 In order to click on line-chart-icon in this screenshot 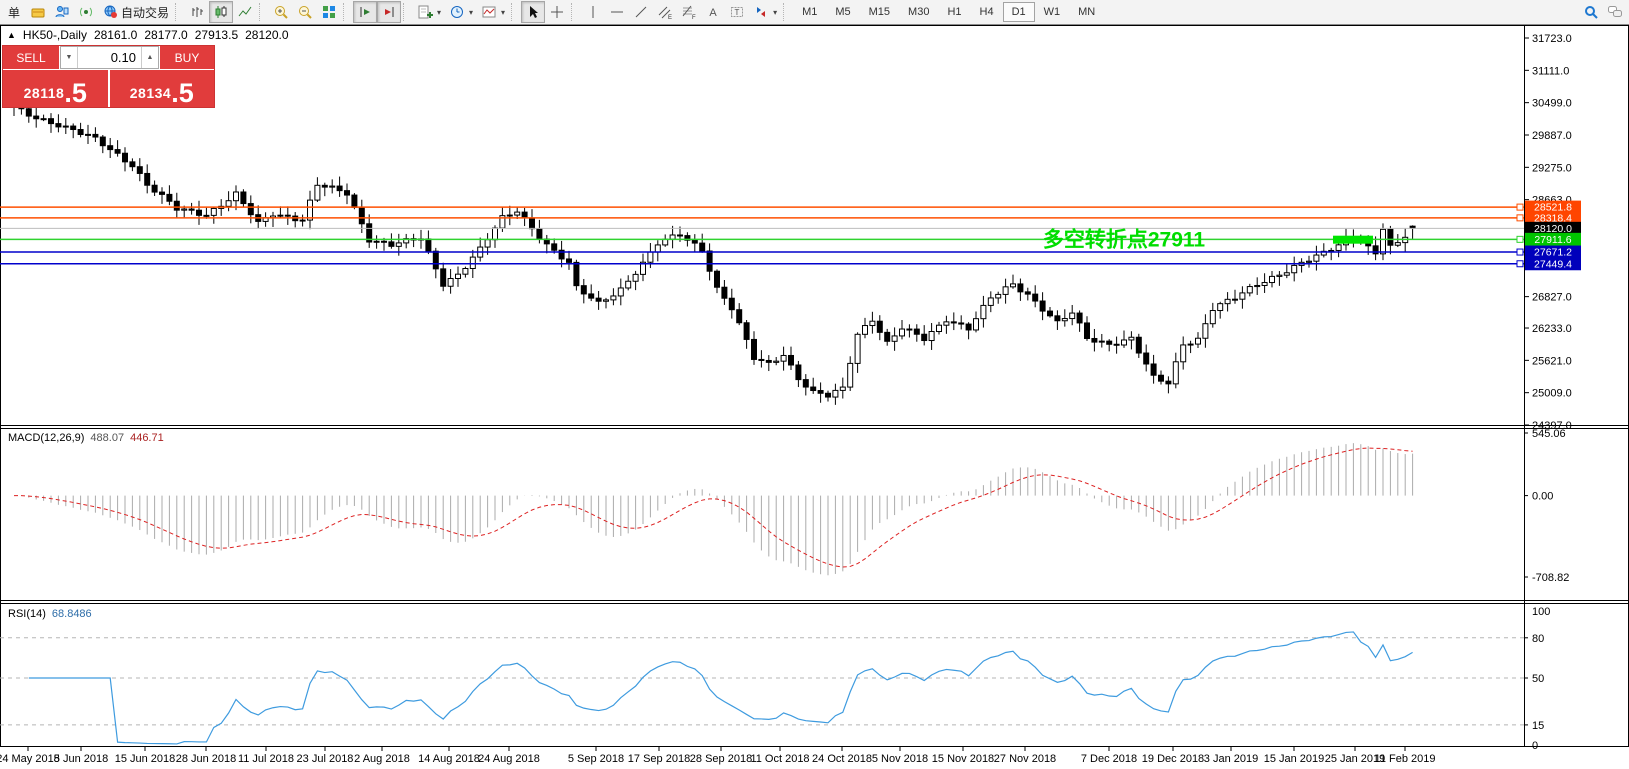, I will do `click(245, 12)`.